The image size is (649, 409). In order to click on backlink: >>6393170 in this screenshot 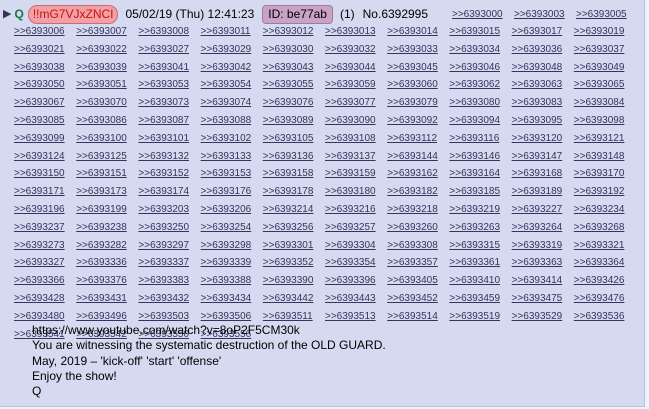, I will do `click(599, 173)`.